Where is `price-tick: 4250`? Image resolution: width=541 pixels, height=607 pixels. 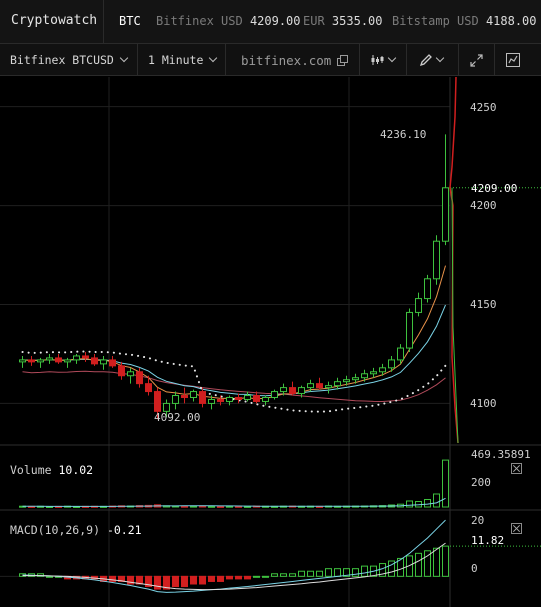
price-tick: 4250 is located at coordinates (483, 107).